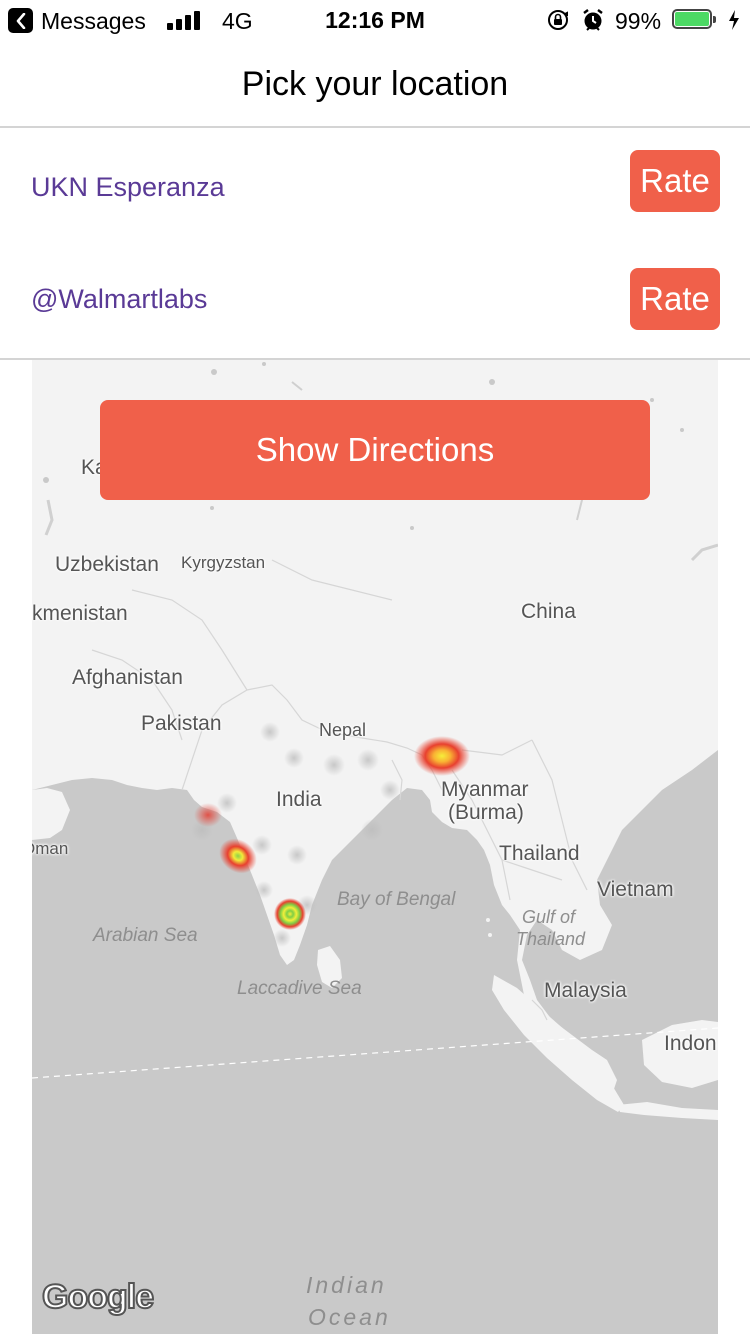 The height and width of the screenshot is (1334, 750). What do you see at coordinates (558, 20) in the screenshot?
I see `orientation-lock-icon` at bounding box center [558, 20].